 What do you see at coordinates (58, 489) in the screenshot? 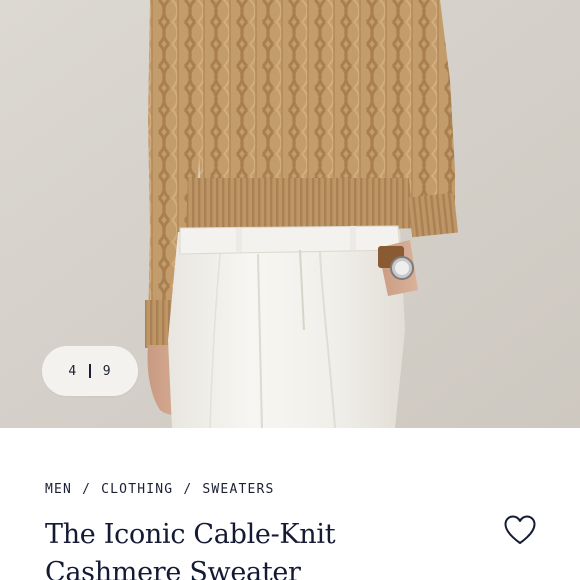
I see `breadcrumb-item-men: MEN` at bounding box center [58, 489].